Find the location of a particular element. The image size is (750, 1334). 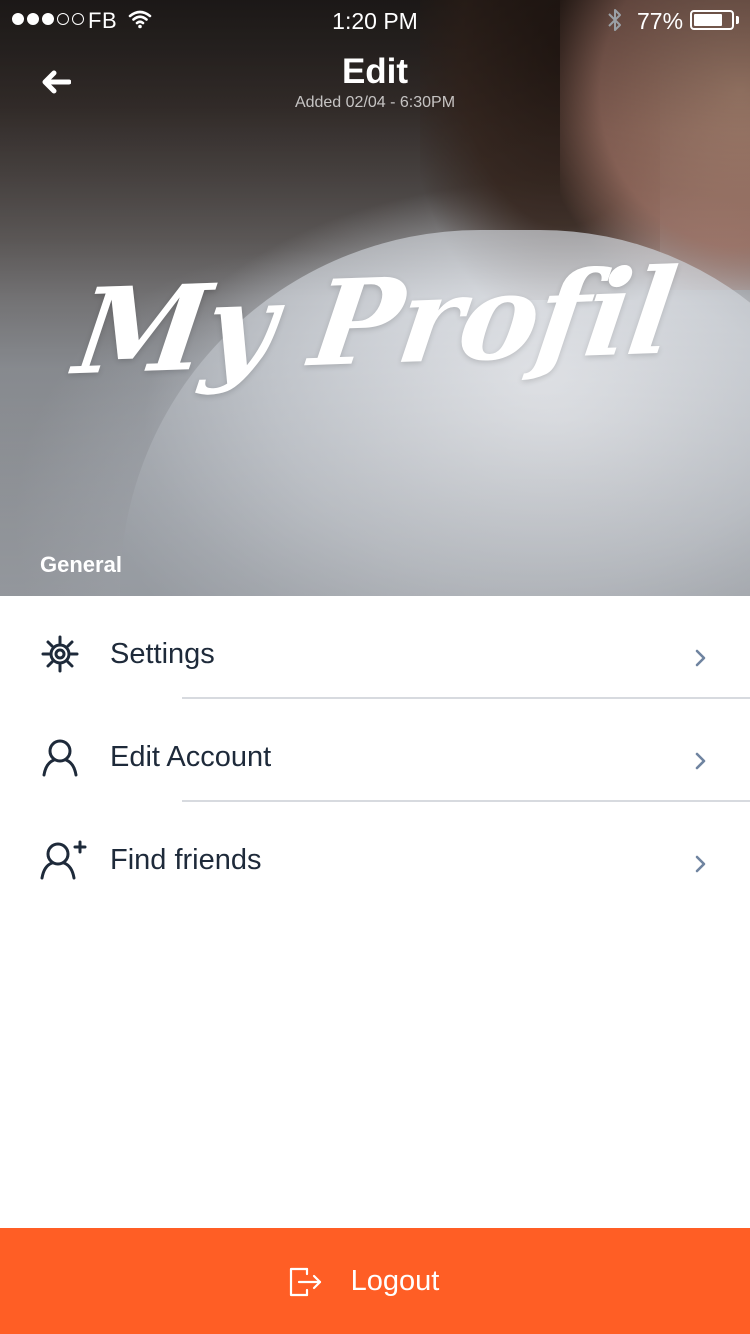

menu-item-find-friends: Find friends is located at coordinates (375, 852).